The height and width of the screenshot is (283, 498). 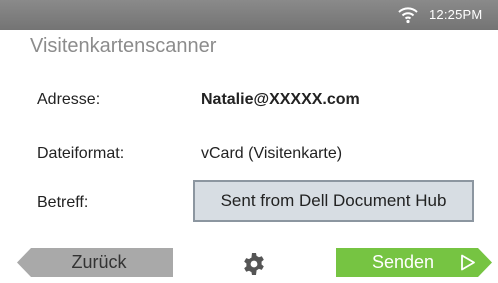 What do you see at coordinates (69, 99) in the screenshot?
I see `address-label: Adresse:` at bounding box center [69, 99].